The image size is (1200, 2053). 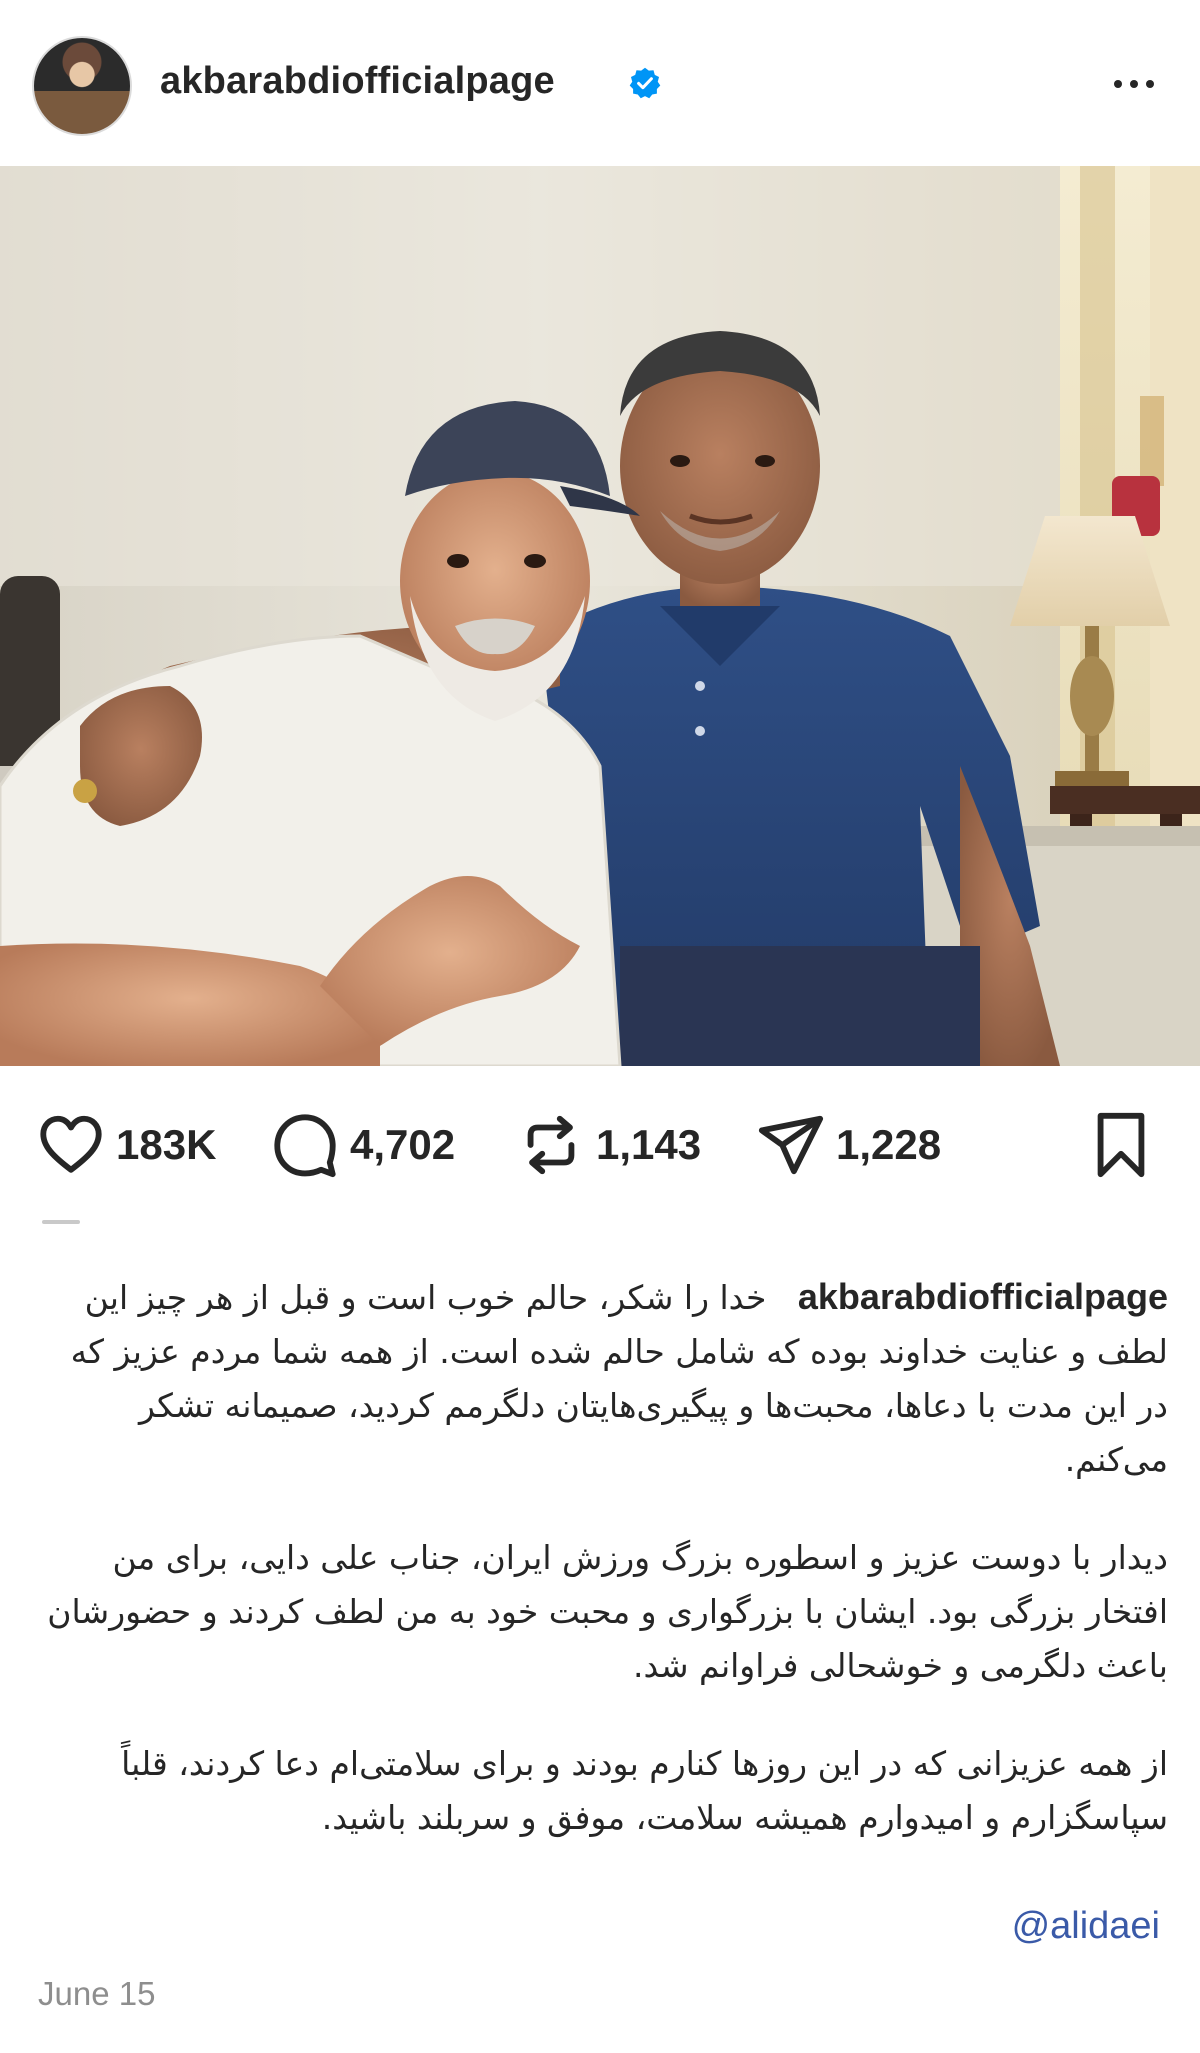 I want to click on shares-count: 1,228, so click(x=889, y=1144).